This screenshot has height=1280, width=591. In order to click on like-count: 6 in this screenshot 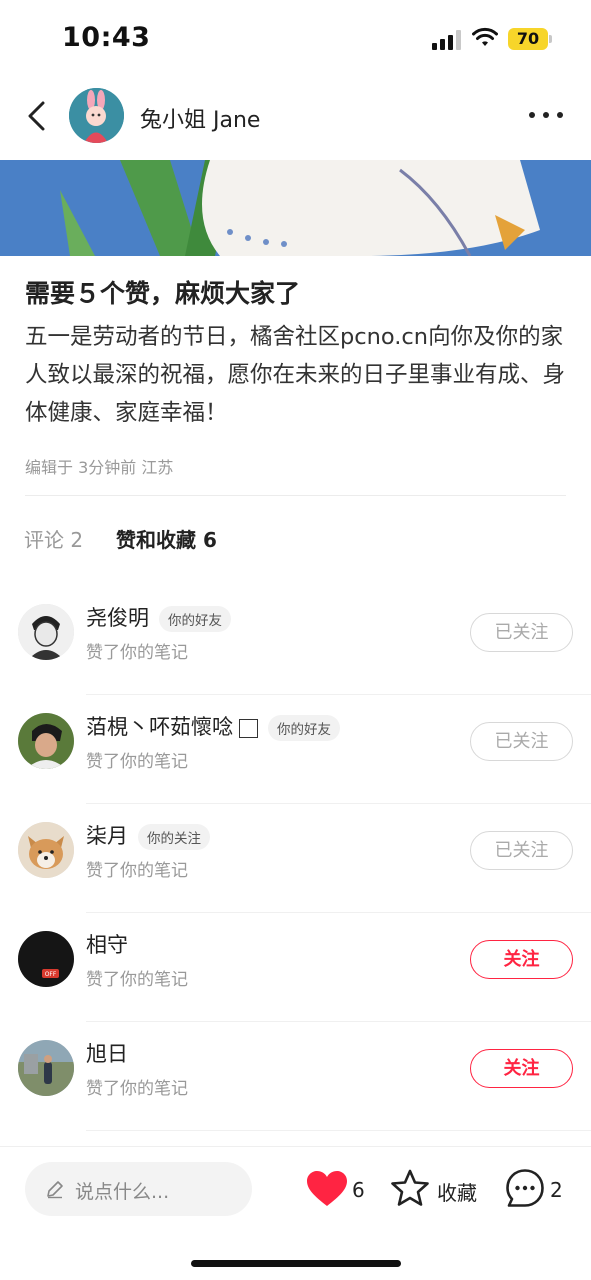, I will do `click(358, 1190)`.